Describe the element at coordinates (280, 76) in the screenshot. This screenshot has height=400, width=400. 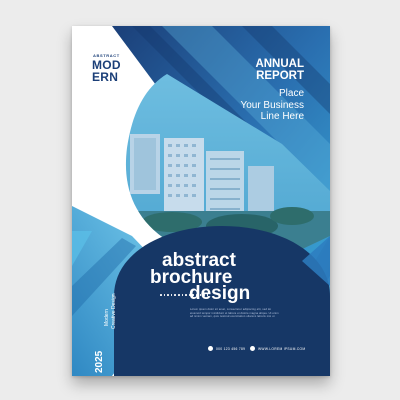
I see `title-line2: REPORT` at that location.